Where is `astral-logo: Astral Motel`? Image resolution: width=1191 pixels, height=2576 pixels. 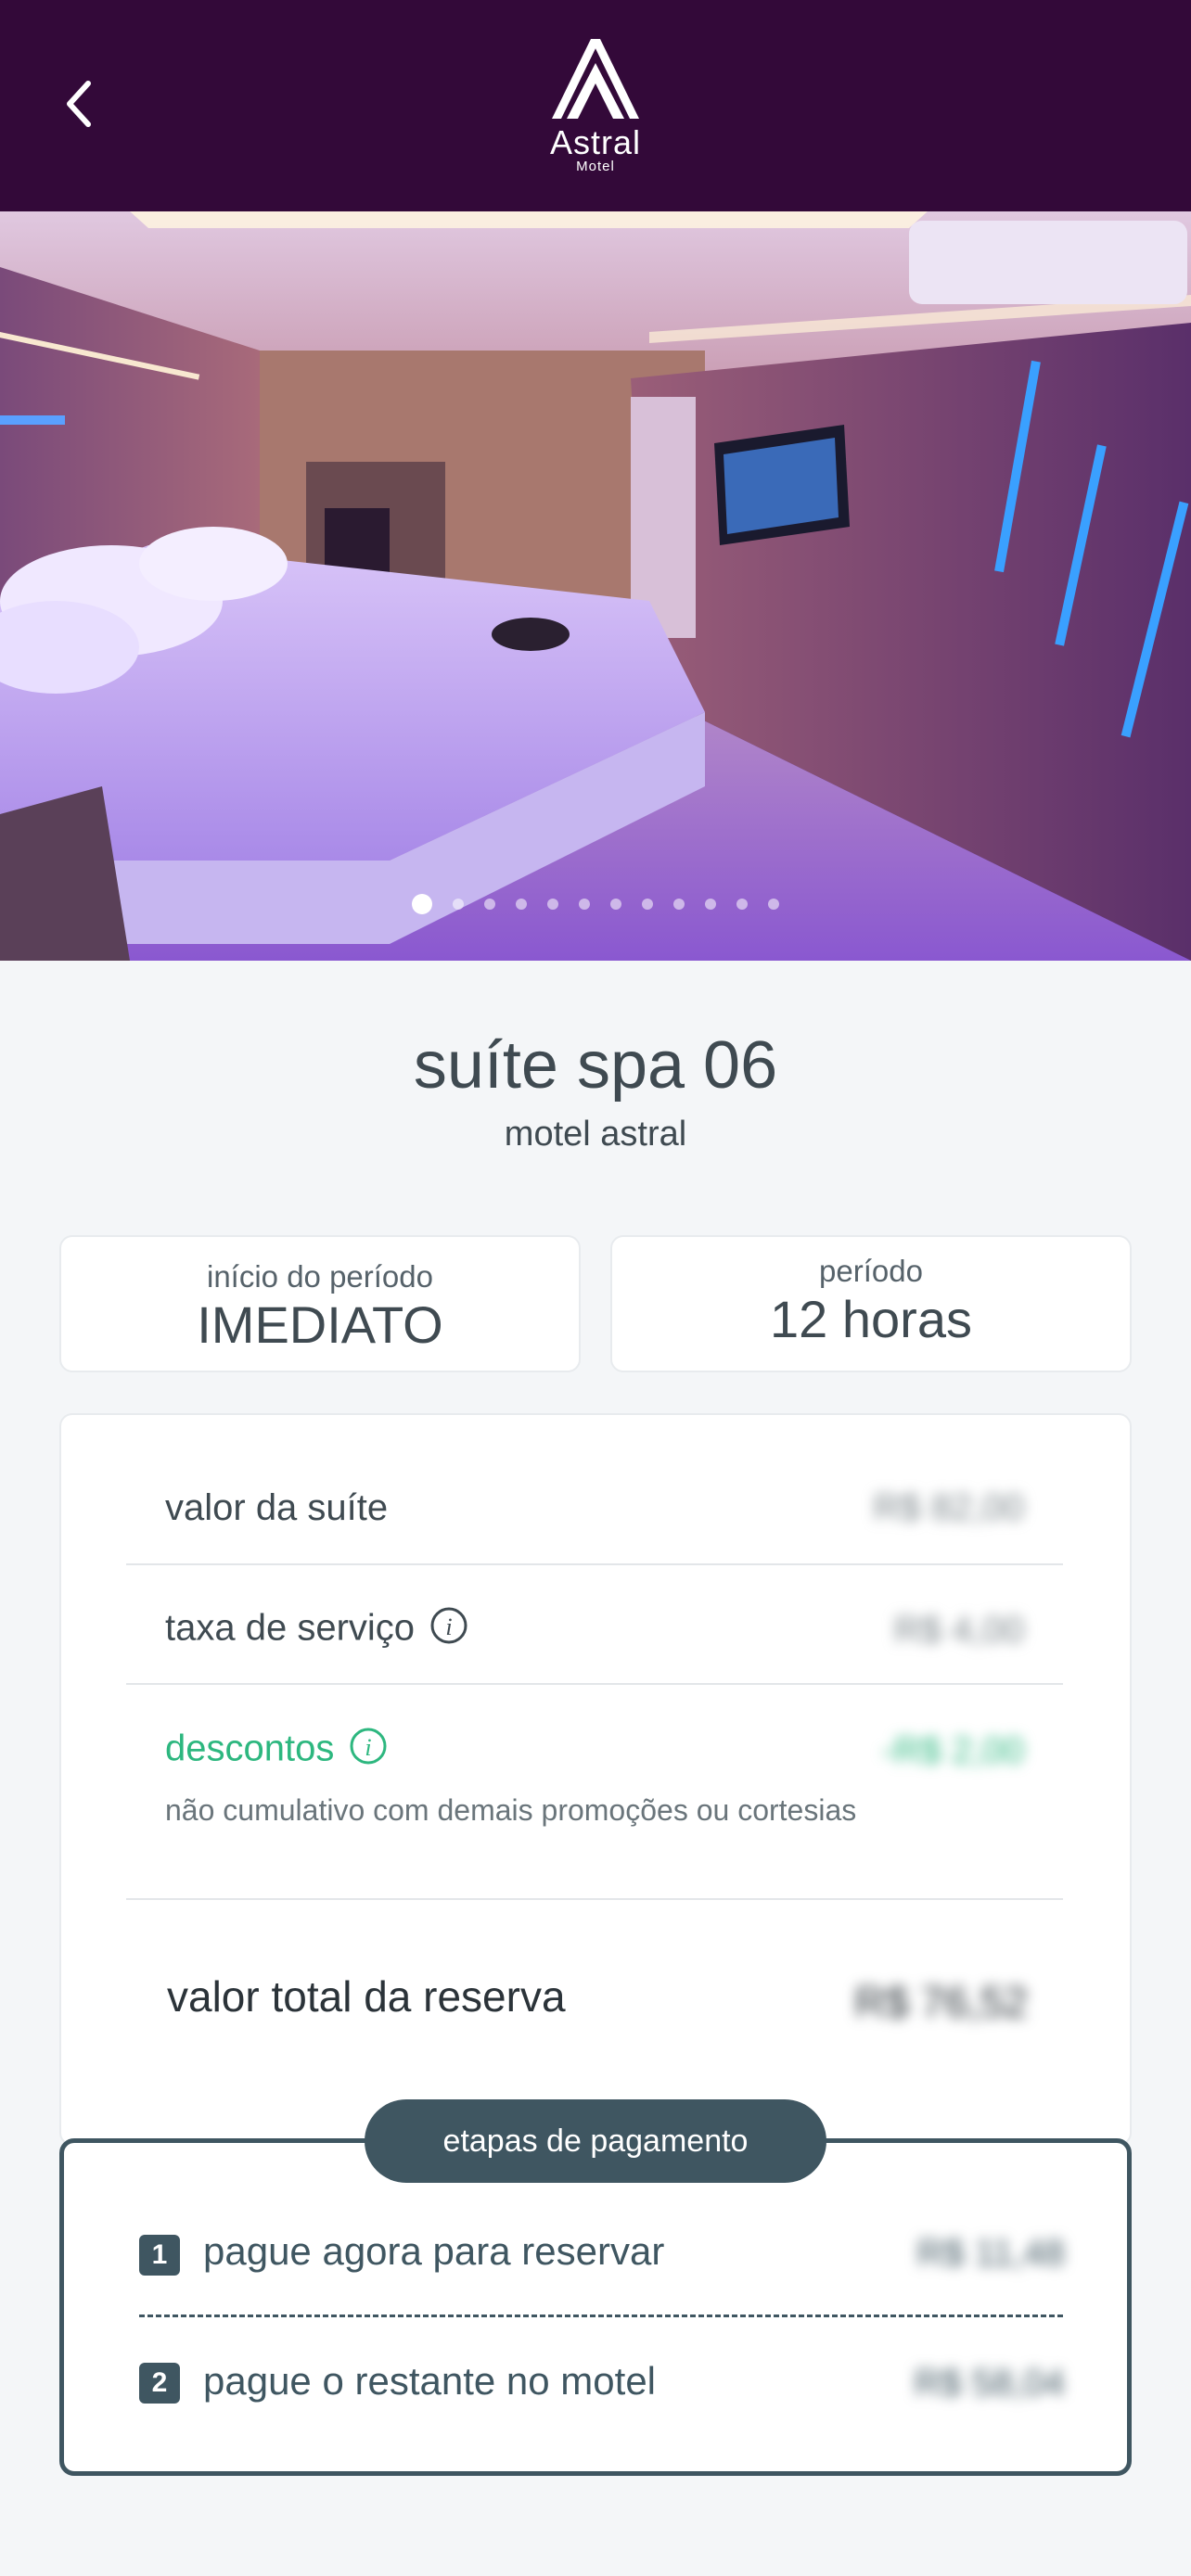 astral-logo: Astral Motel is located at coordinates (595, 105).